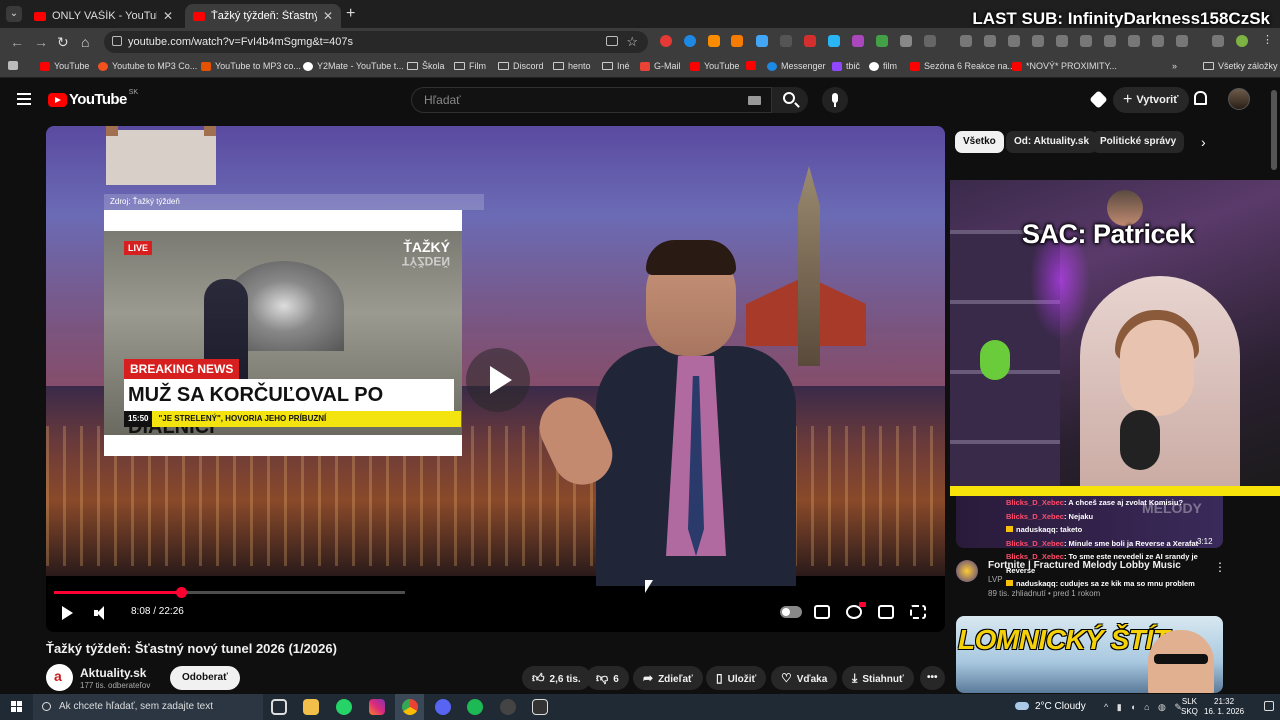 The width and height of the screenshot is (1280, 720). Describe the element at coordinates (311, 707) in the screenshot. I see `file-explorer-icon` at that location.